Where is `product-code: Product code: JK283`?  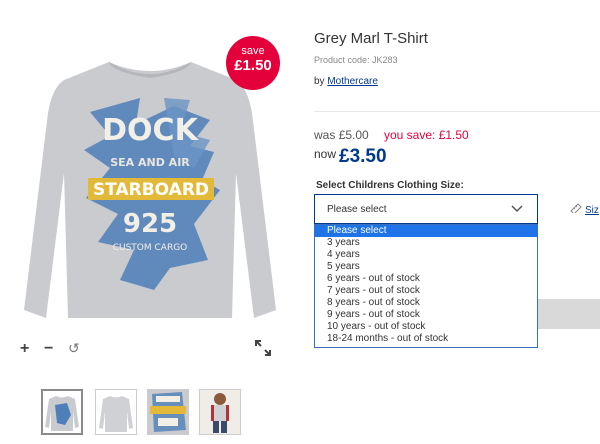 product-code: Product code: JK283 is located at coordinates (356, 60).